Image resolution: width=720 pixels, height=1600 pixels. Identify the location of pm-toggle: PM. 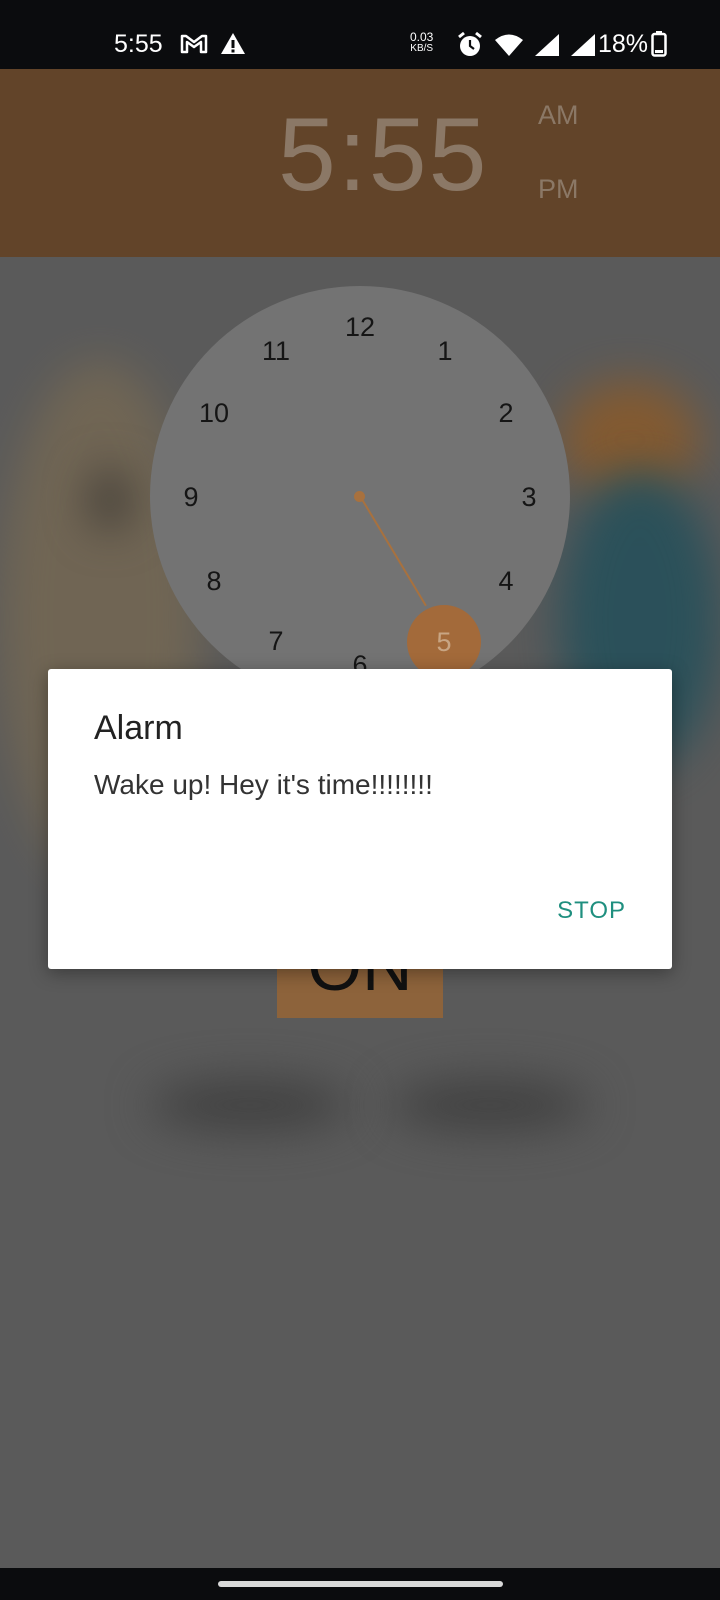
(558, 189).